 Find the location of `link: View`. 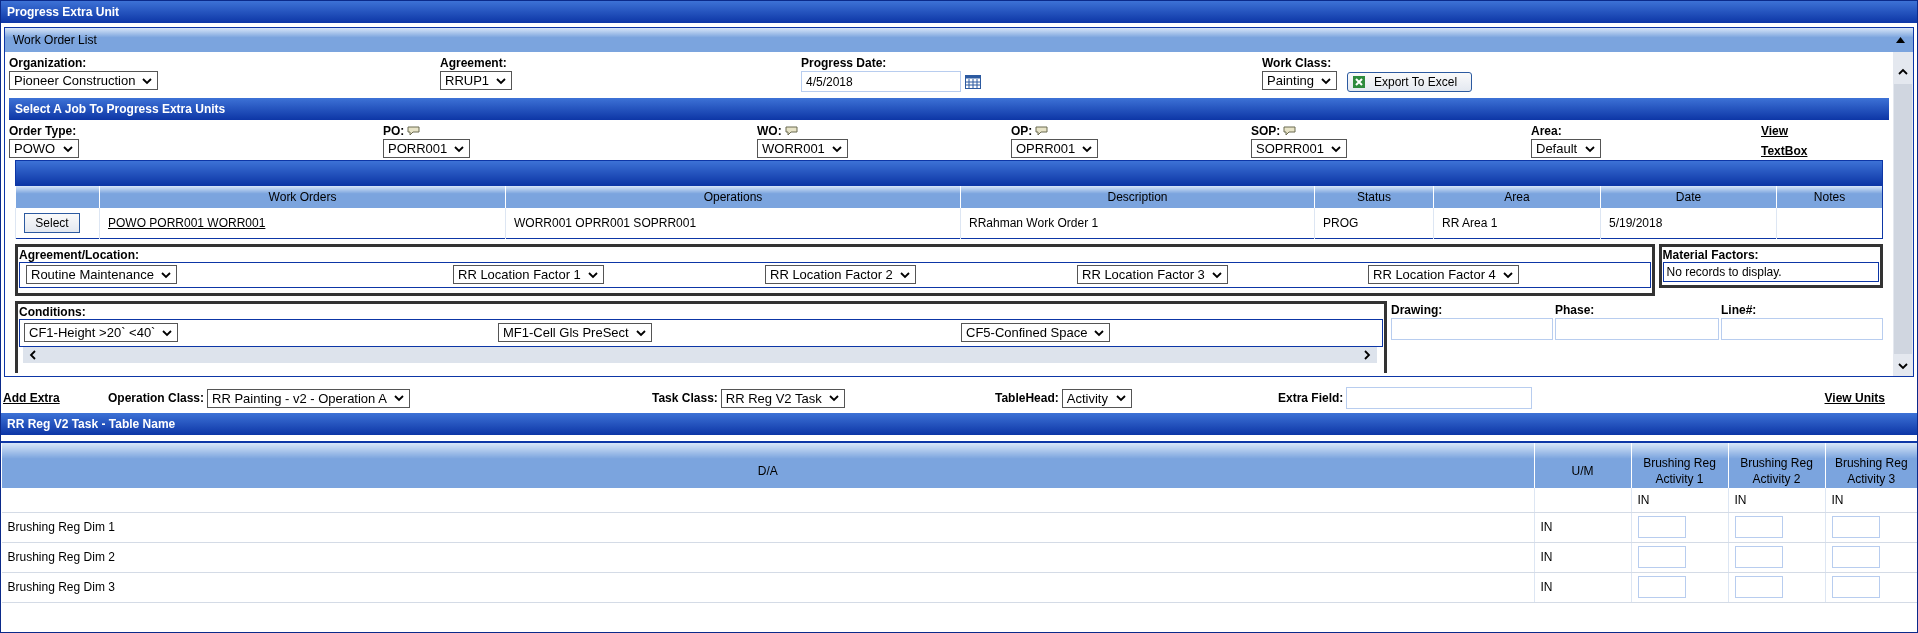

link: View is located at coordinates (1775, 131).